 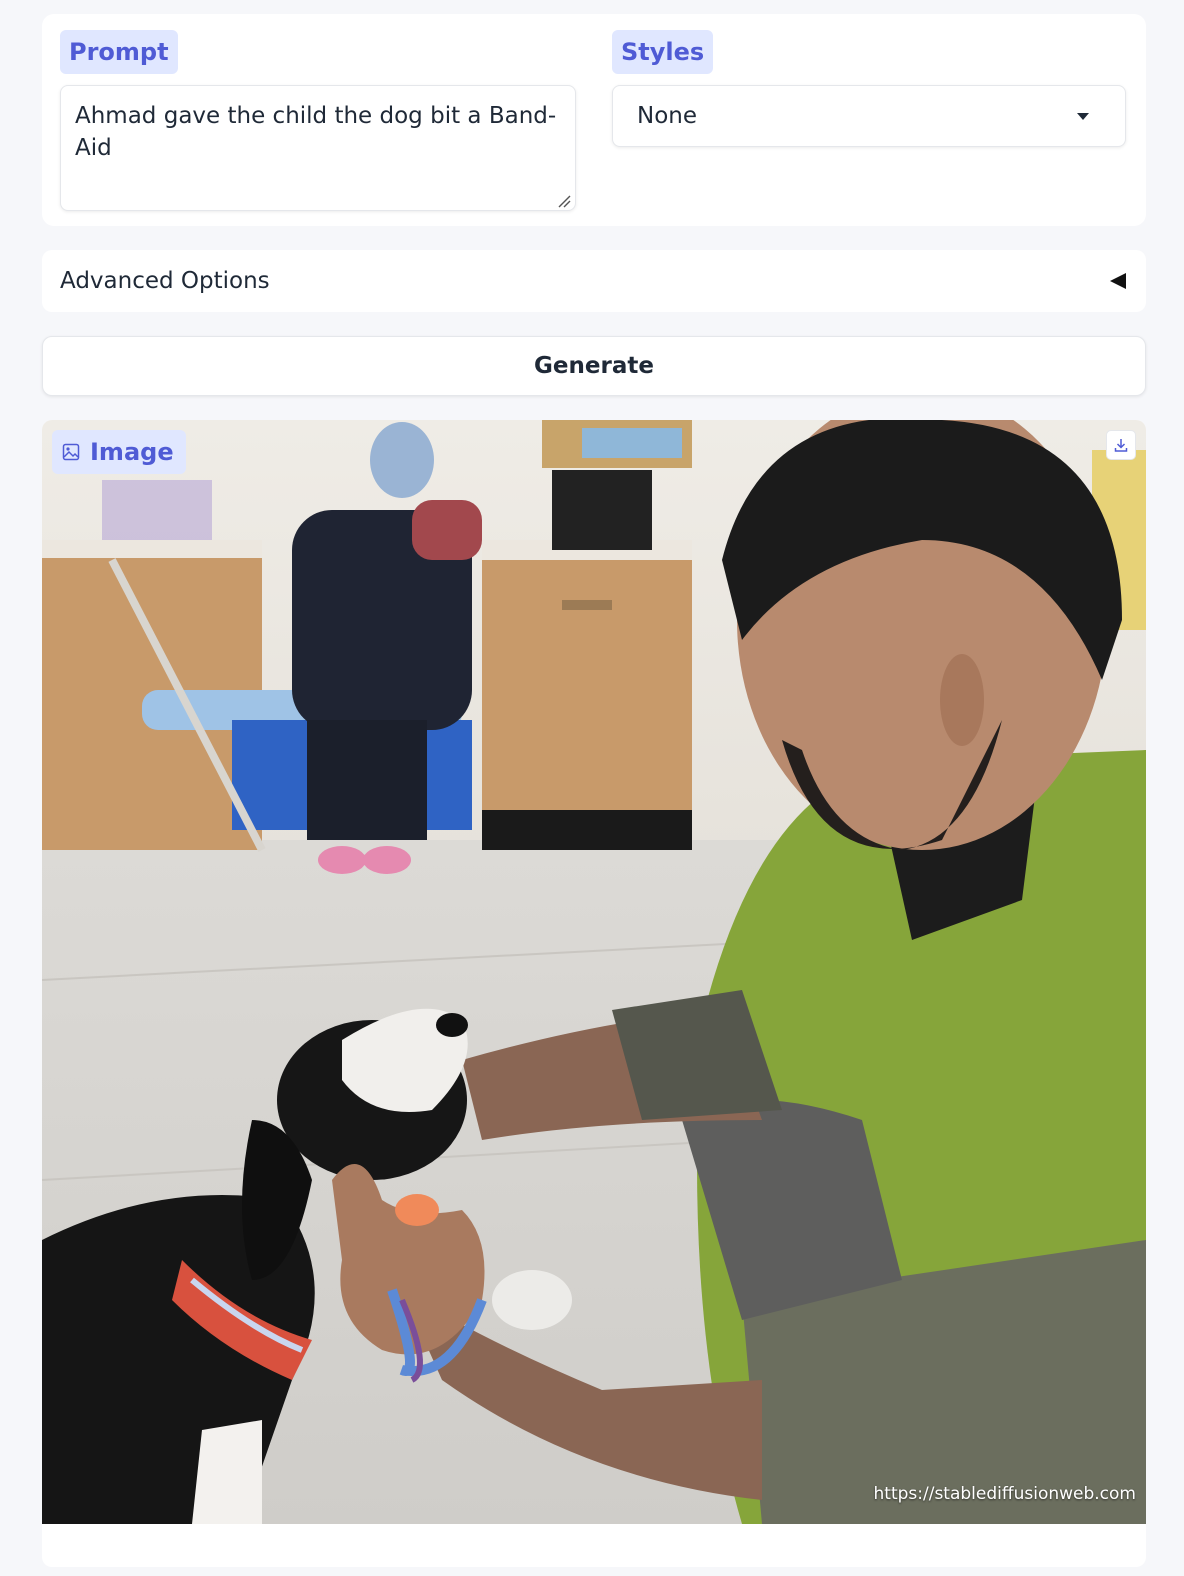 What do you see at coordinates (869, 116) in the screenshot?
I see `styles-dropdown: None` at bounding box center [869, 116].